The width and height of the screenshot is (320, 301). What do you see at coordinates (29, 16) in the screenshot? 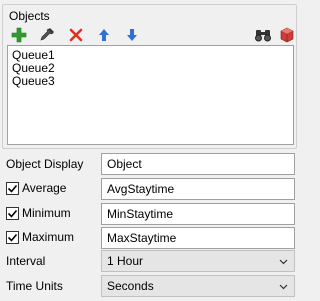
I see `objects-group-title: Objects` at bounding box center [29, 16].